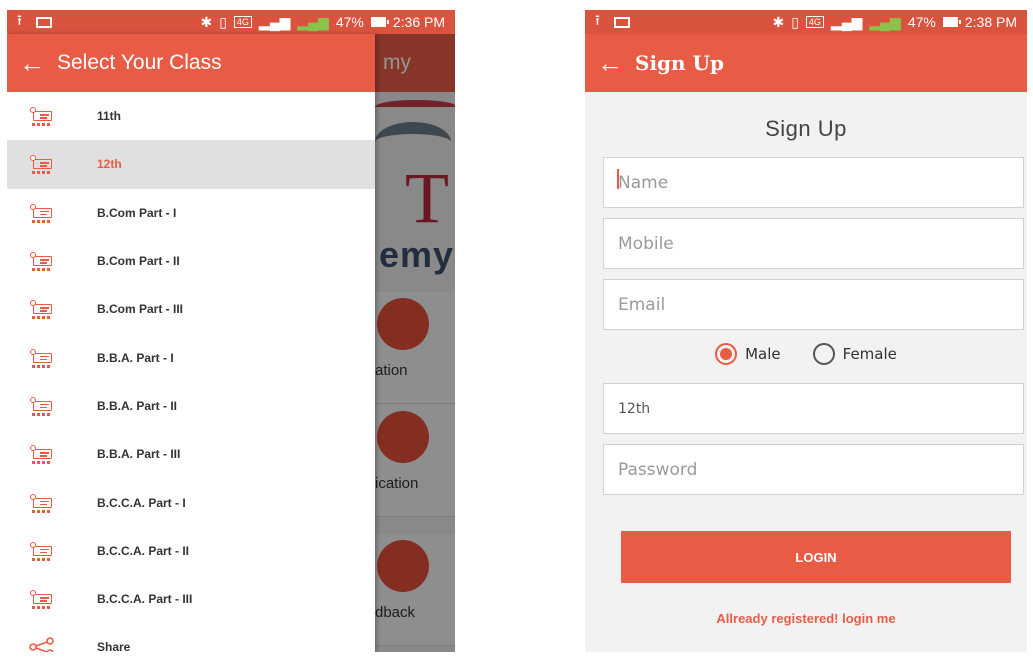 This screenshot has width=1033, height=657. Describe the element at coordinates (141, 502) in the screenshot. I see `menu-item-label: B.C.C.A. Part - I` at that location.